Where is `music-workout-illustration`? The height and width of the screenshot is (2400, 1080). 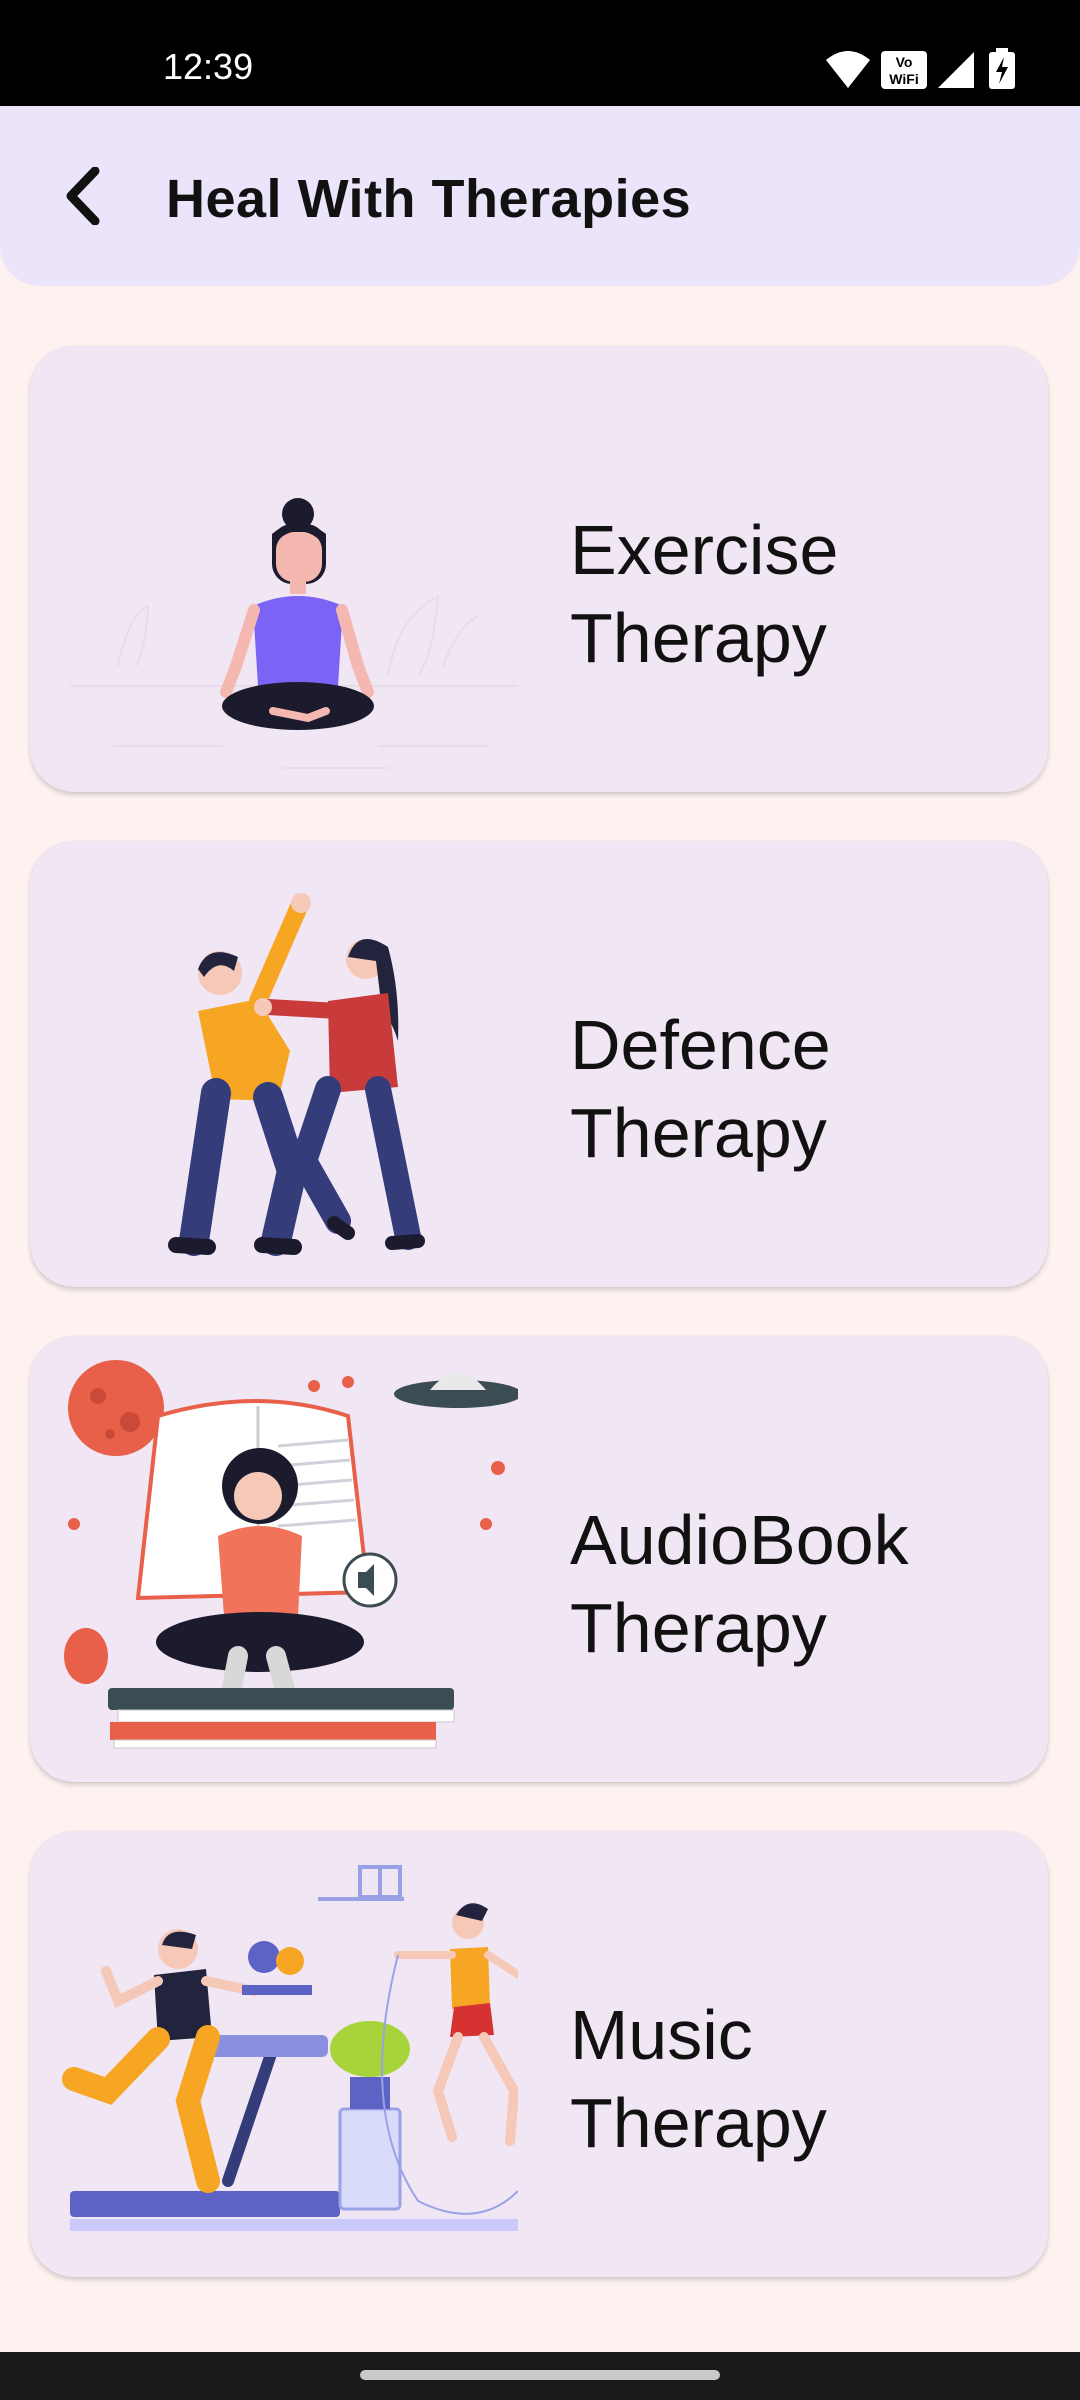 music-workout-illustration is located at coordinates (290, 2048).